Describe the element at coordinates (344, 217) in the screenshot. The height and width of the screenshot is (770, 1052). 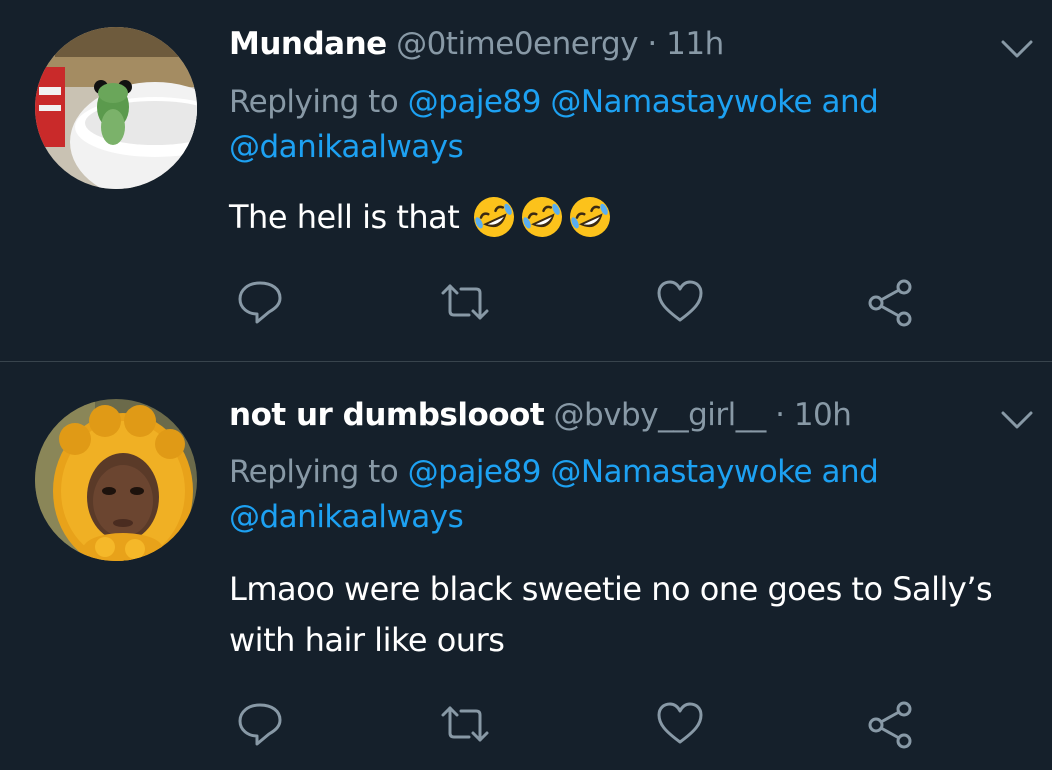
I see `tweet-text-content: The hell is that` at that location.